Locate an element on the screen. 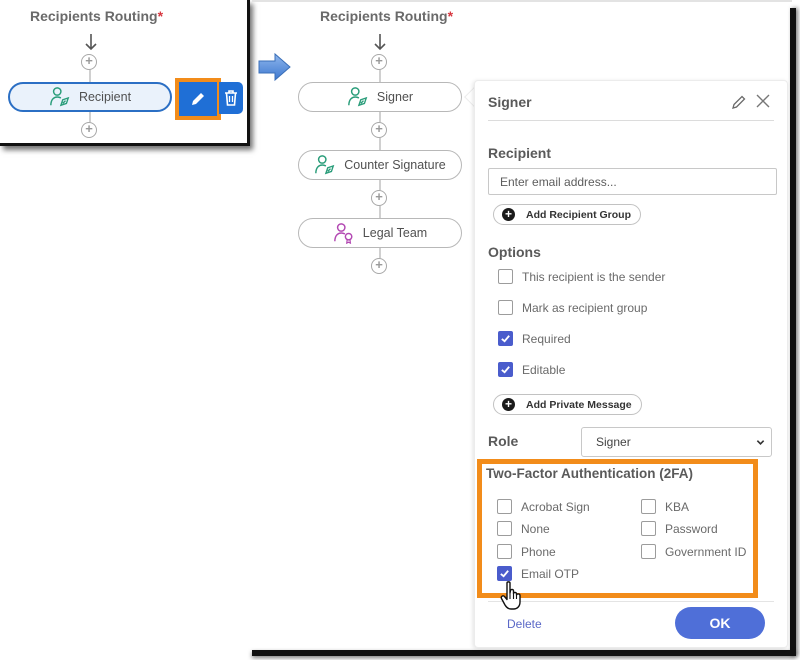 This screenshot has height=660, width=800. tfa-option-phone: Phone is located at coordinates (526, 551).